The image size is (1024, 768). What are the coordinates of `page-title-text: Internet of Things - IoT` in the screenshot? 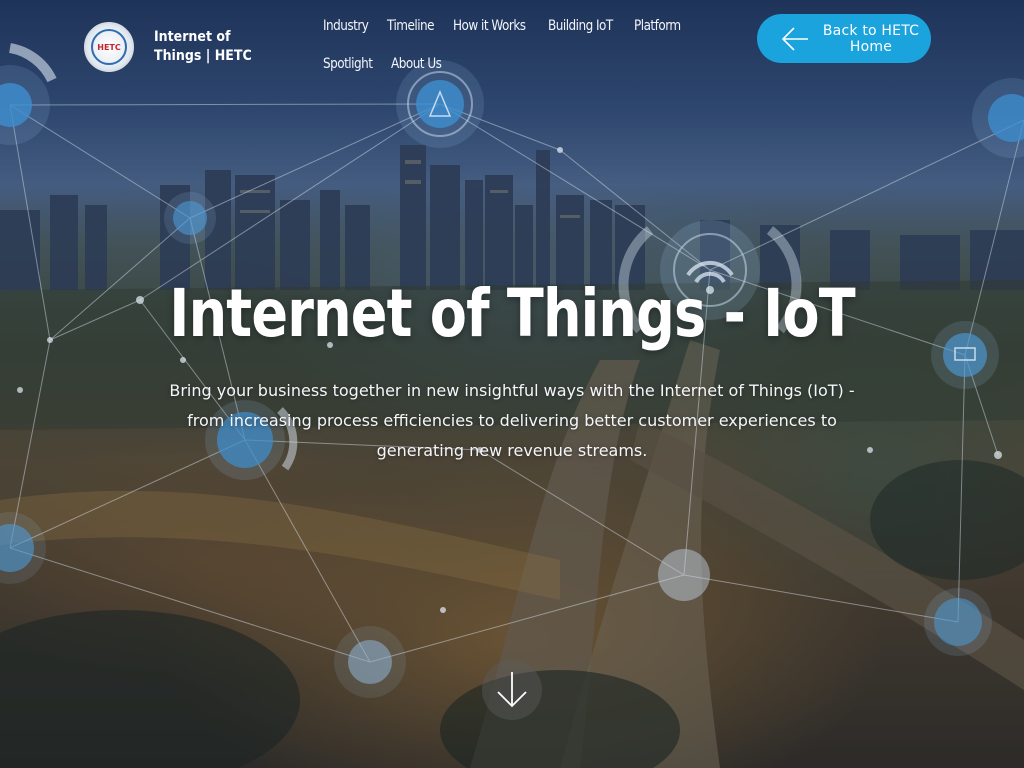 It's located at (512, 313).